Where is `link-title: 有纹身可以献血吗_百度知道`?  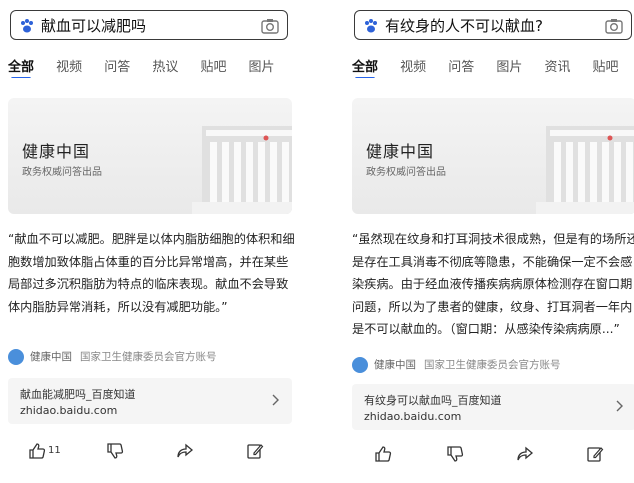 link-title: 有纹身可以献血吗_百度知道 is located at coordinates (433, 400).